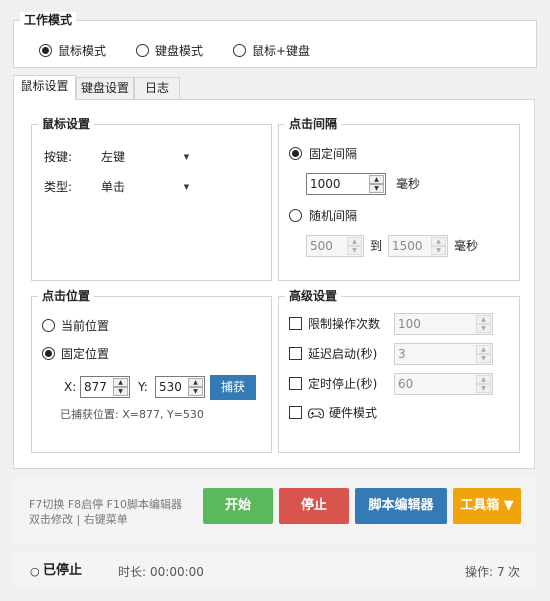 This screenshot has width=550, height=601. I want to click on mouse-settings-group: 鼠标设置 按键: 左键 ▼ 类型: 单击 ▼, so click(151, 198).